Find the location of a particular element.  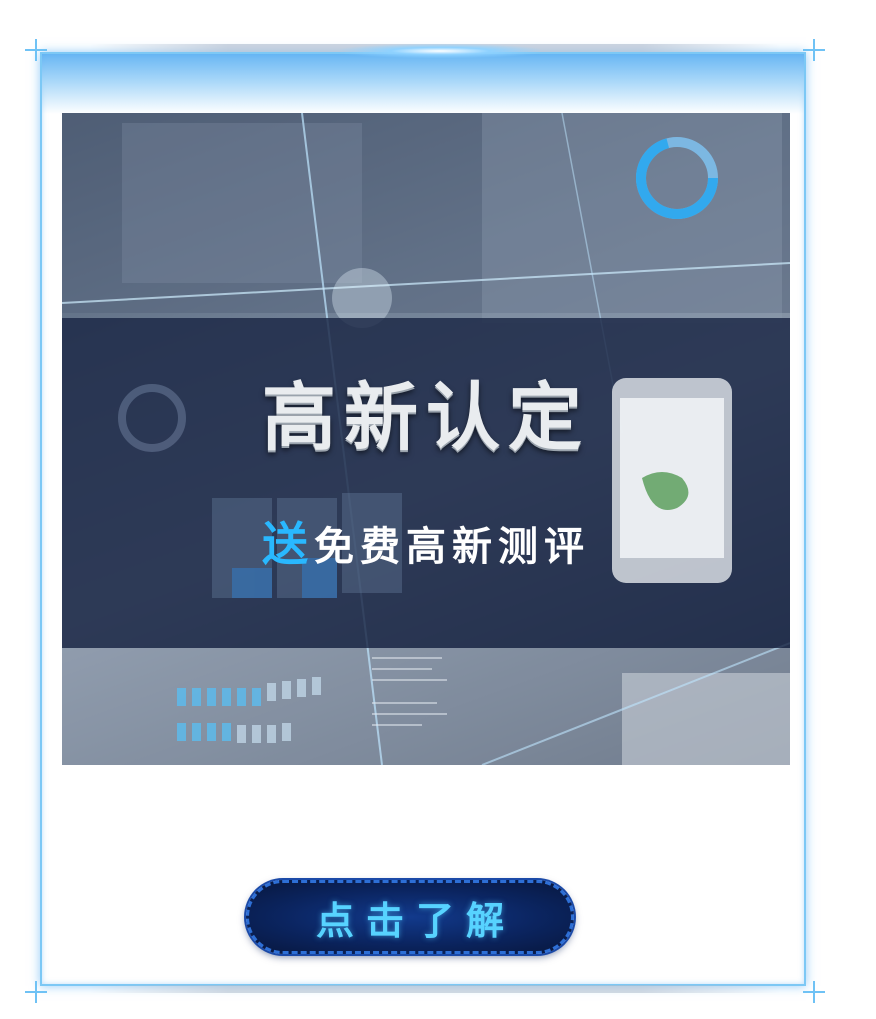

hero-subtitle: 送免费高新测评 is located at coordinates (426, 541).